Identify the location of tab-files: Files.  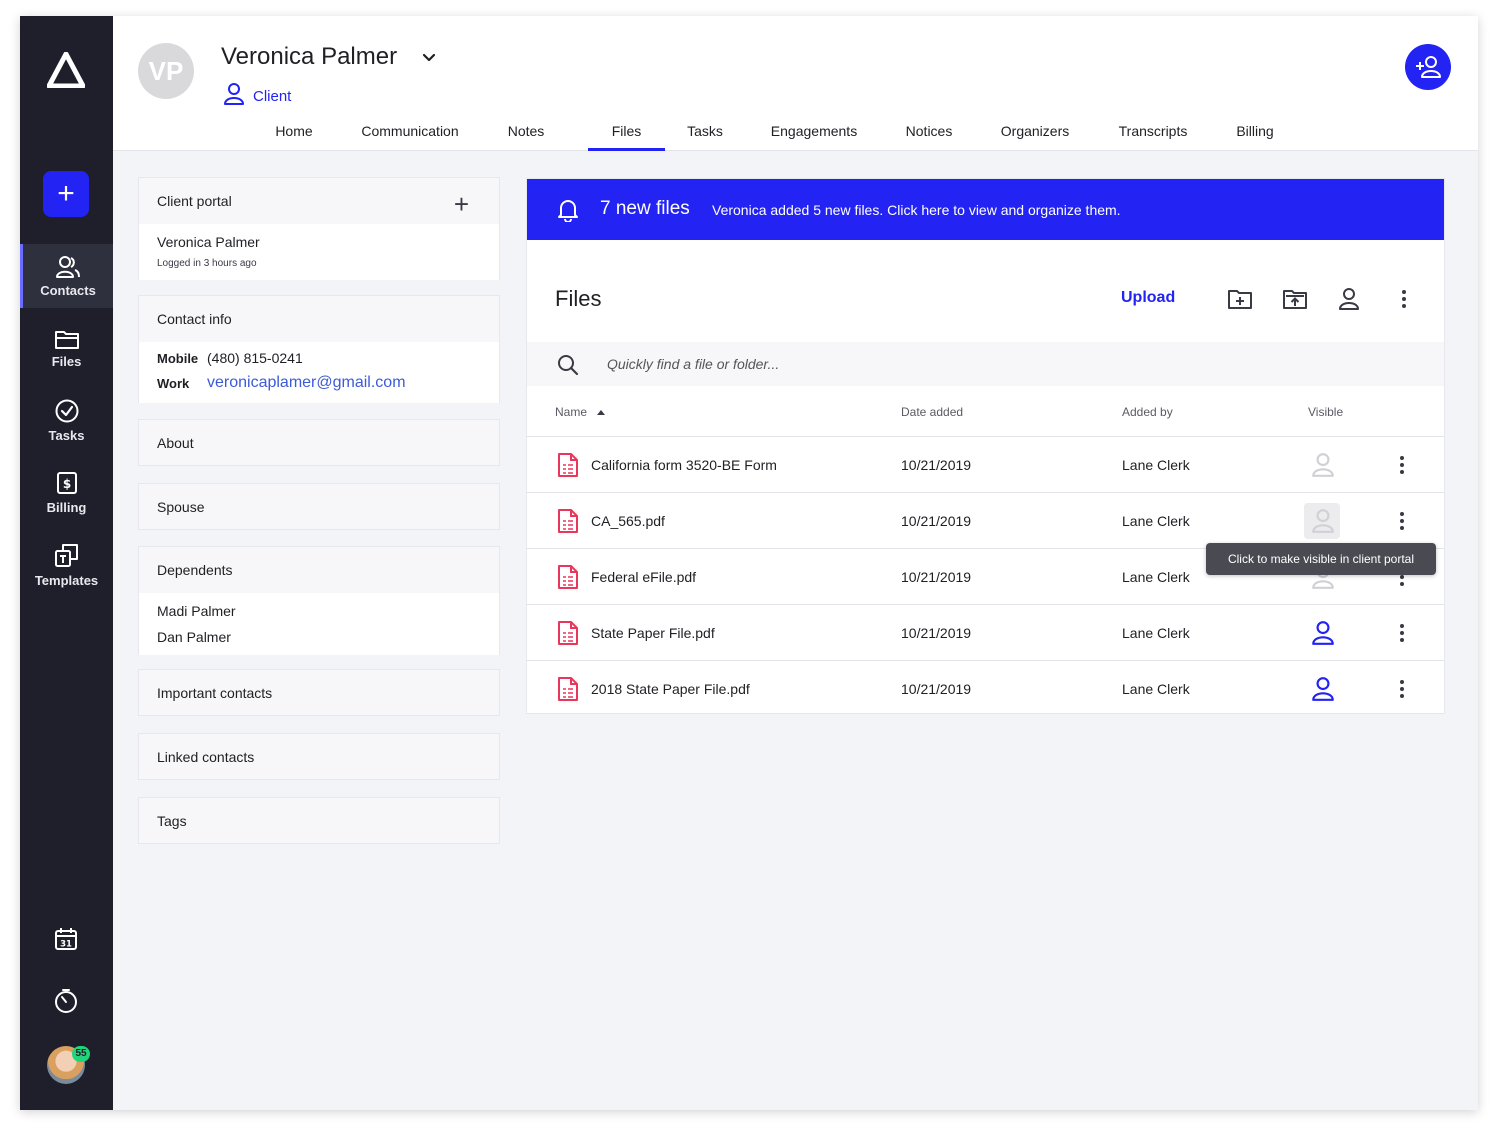
(626, 133).